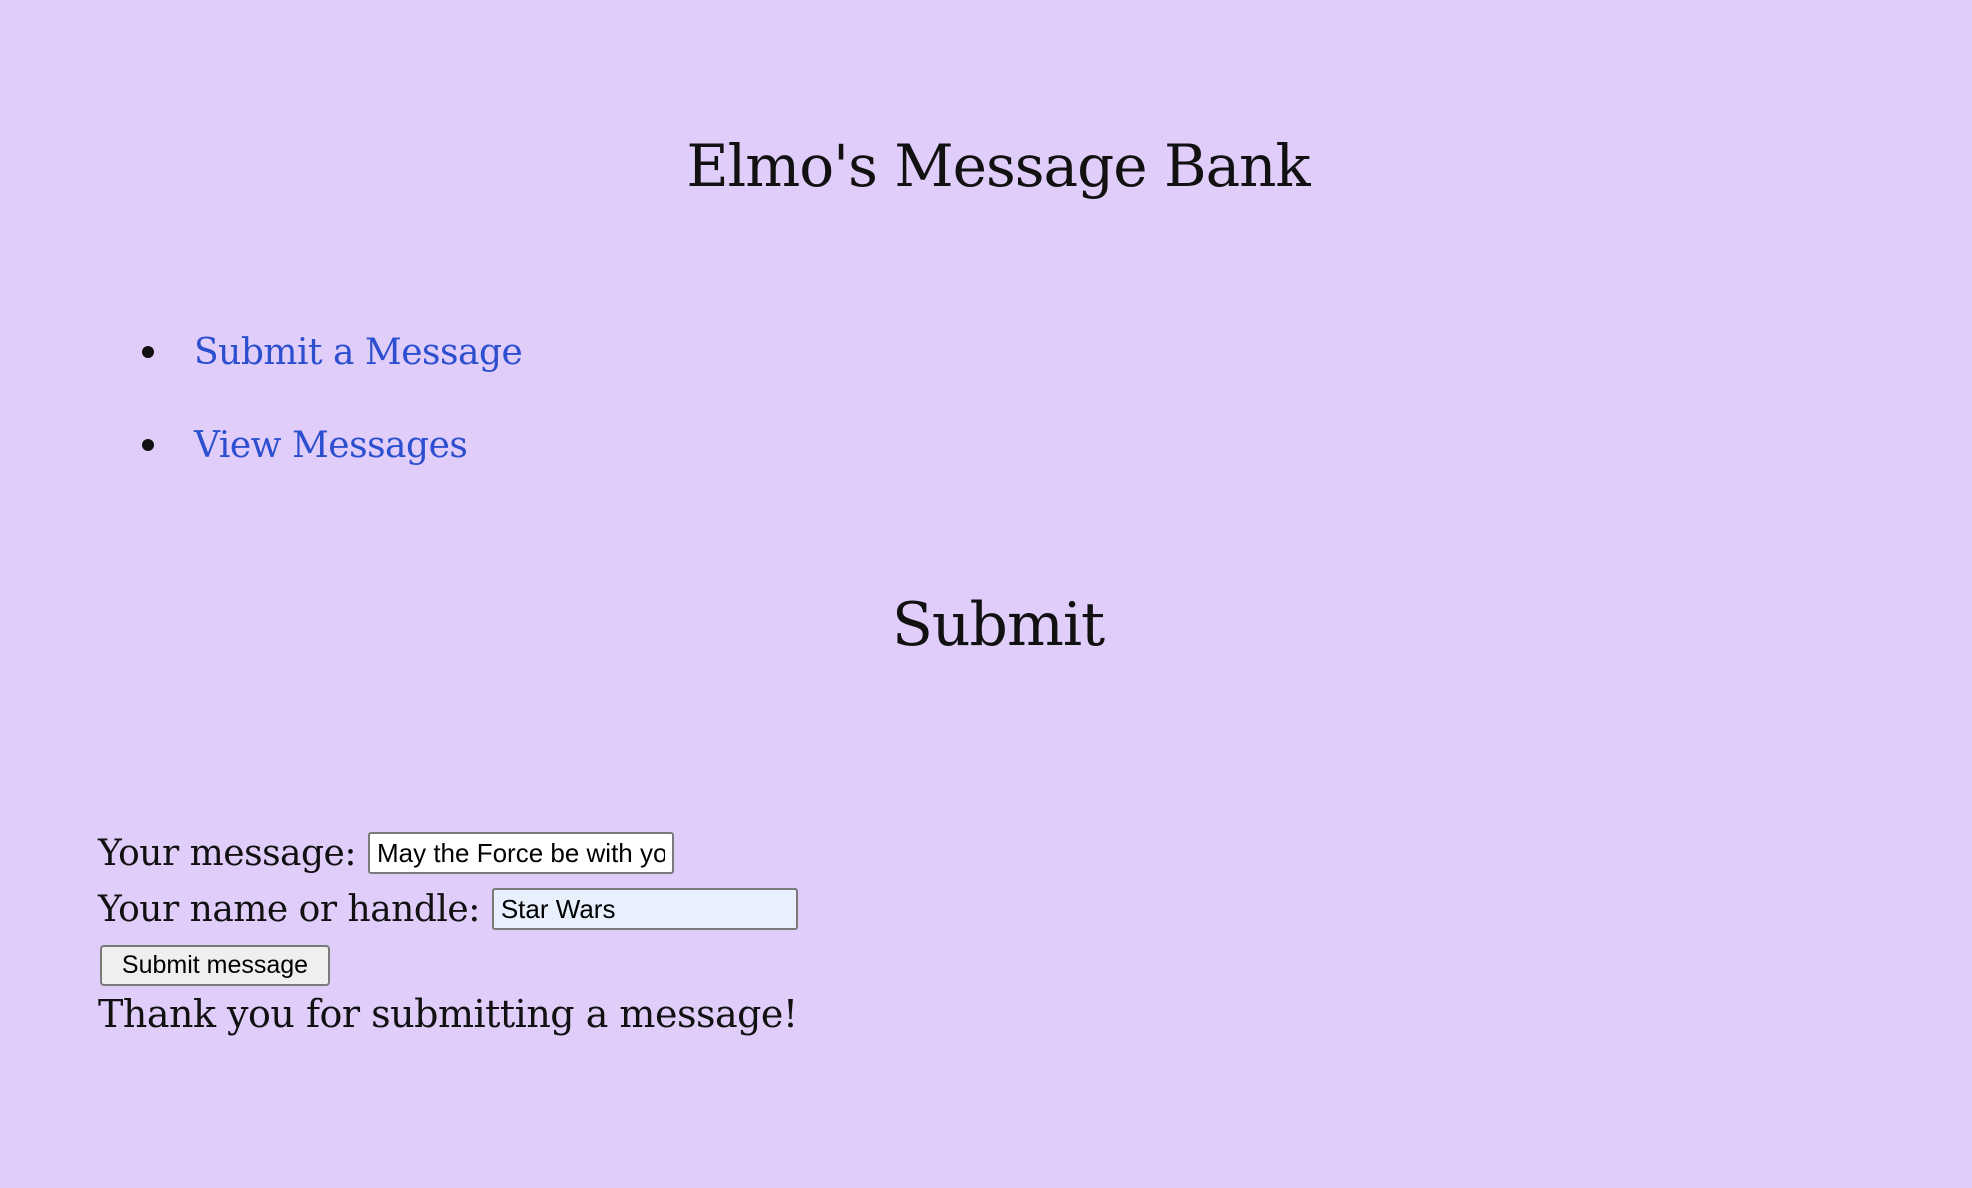 This screenshot has height=1188, width=1972. I want to click on name-row: Your name or handle:, so click(448, 909).